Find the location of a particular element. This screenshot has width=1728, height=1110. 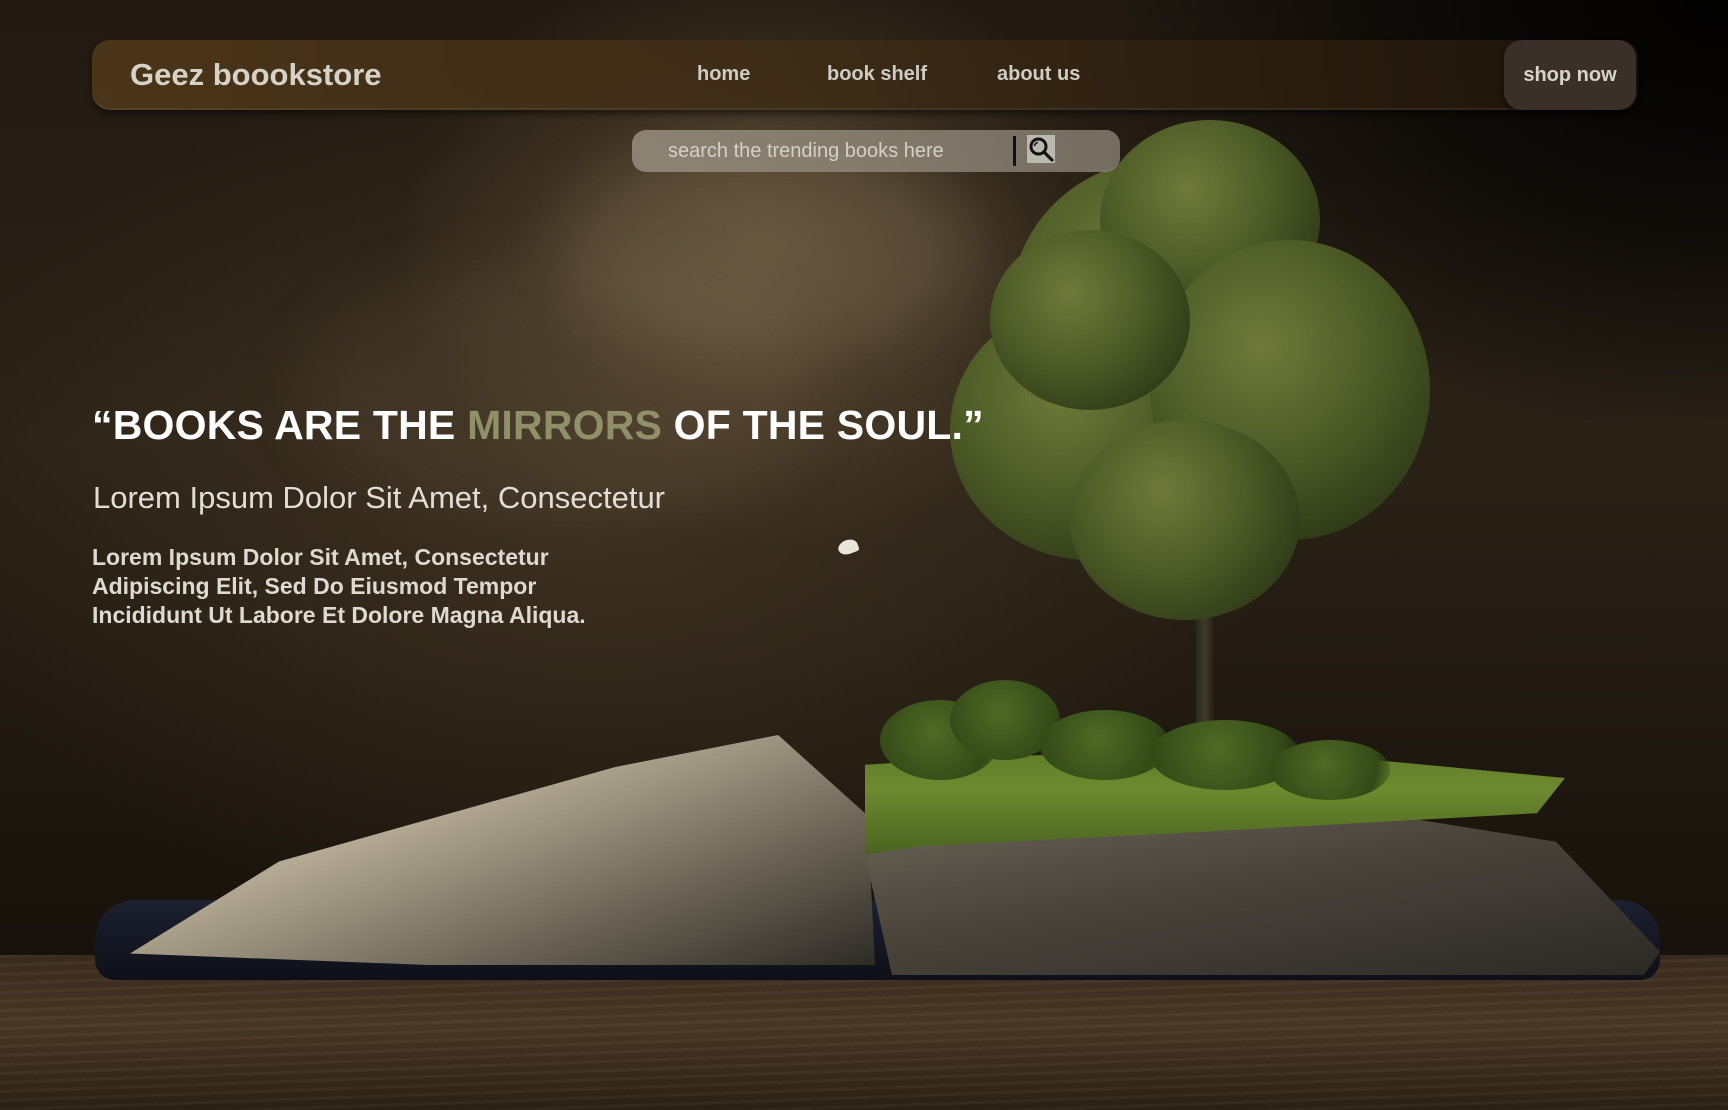

butterfly is located at coordinates (848, 547).